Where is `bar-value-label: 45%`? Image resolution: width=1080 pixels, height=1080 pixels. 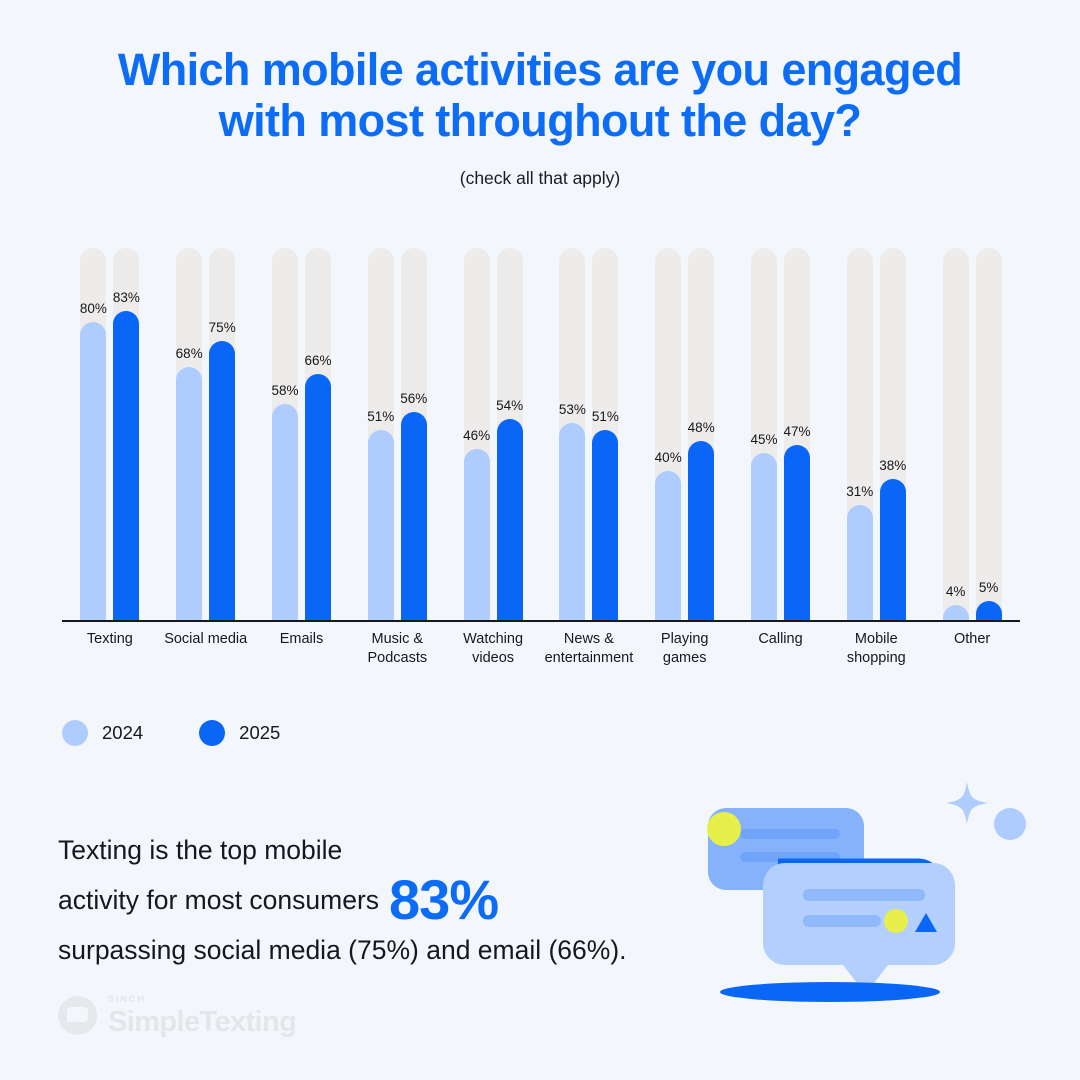 bar-value-label: 45% is located at coordinates (764, 439).